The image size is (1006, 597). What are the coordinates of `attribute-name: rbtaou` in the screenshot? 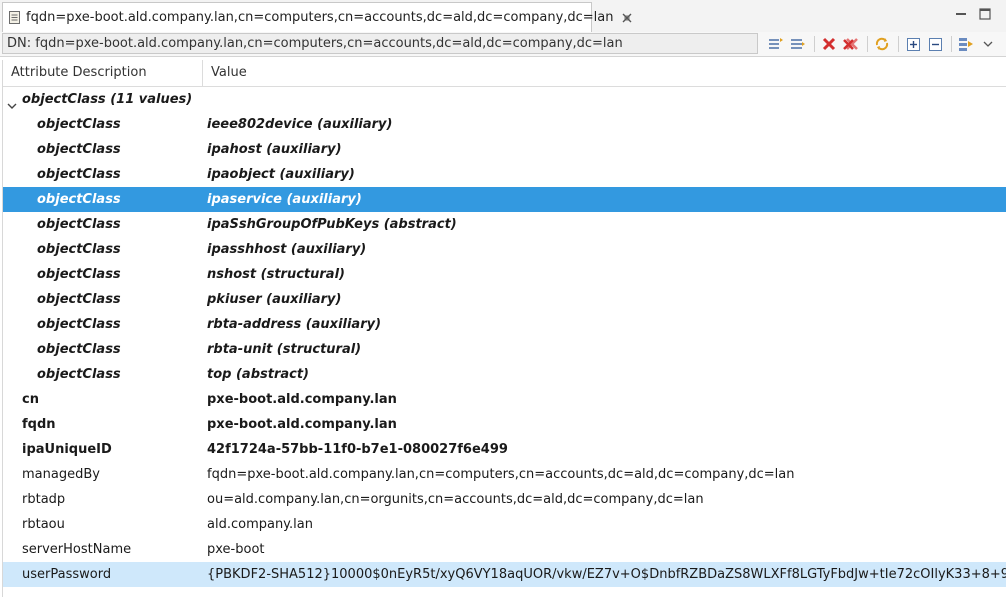 It's located at (43, 524).